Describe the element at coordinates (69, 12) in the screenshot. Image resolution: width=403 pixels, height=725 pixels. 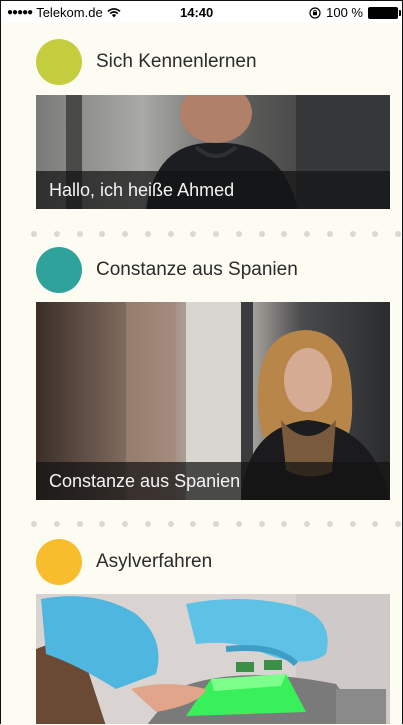
I see `carrier-name: Telekom.de` at that location.